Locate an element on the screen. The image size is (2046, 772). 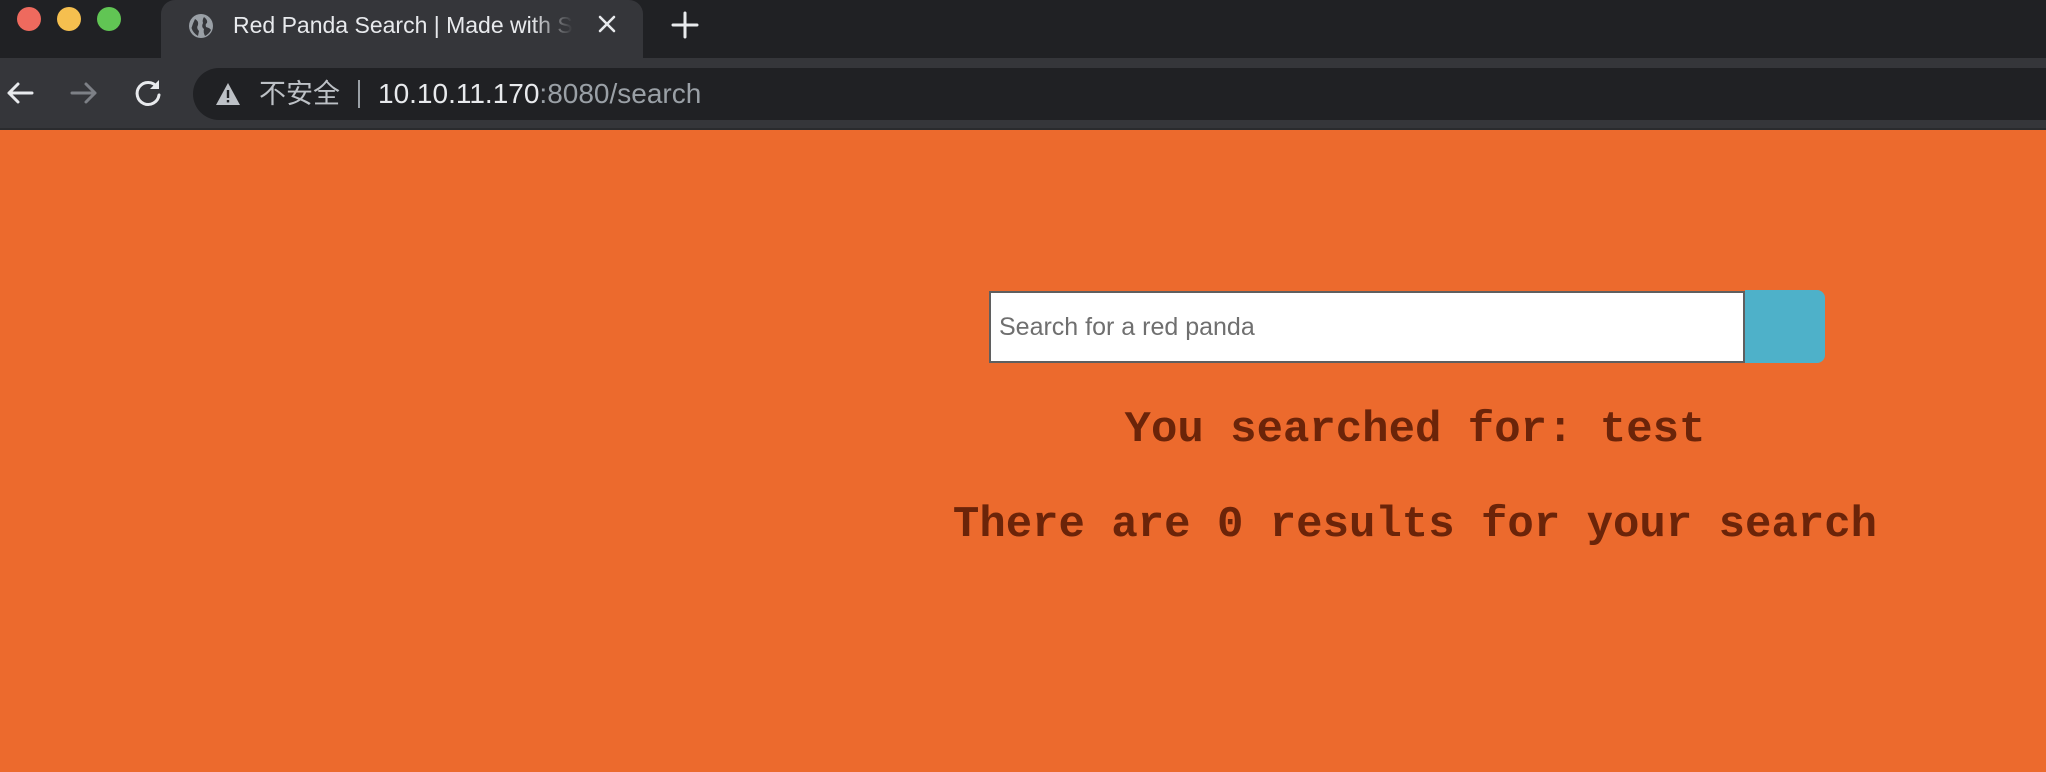
maximize-window-button is located at coordinates (109, 19).